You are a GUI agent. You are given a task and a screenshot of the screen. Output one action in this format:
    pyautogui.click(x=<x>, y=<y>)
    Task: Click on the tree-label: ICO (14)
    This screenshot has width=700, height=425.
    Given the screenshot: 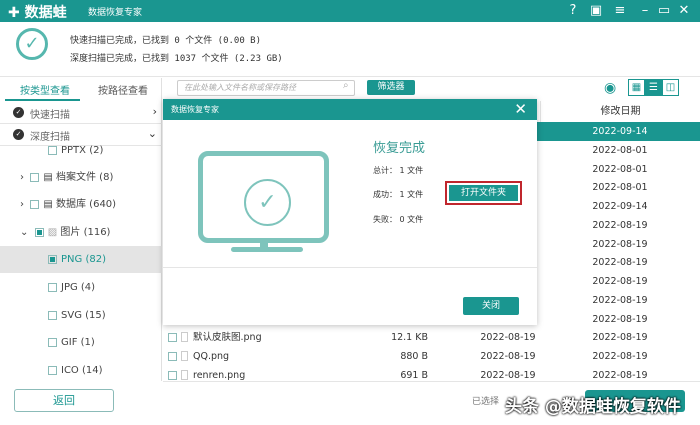 What is the action you would take?
    pyautogui.click(x=82, y=370)
    